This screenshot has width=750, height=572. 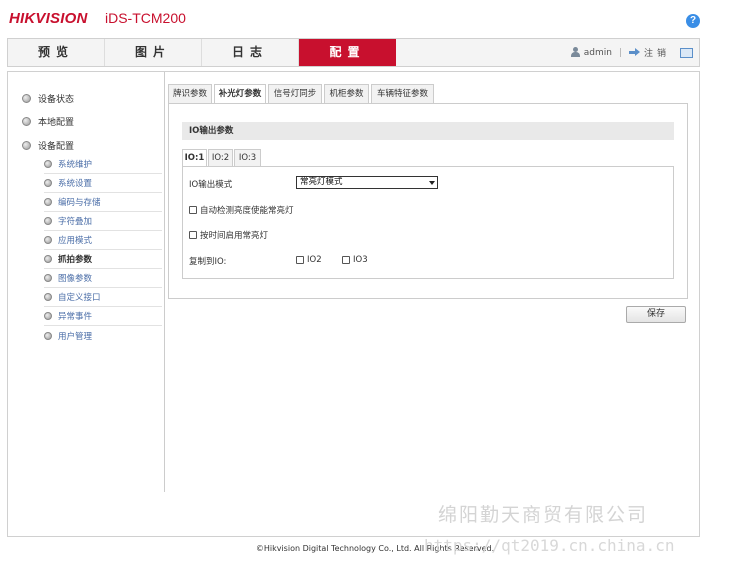 I want to click on sidebar-item-label: 设备状态, so click(x=56, y=100).